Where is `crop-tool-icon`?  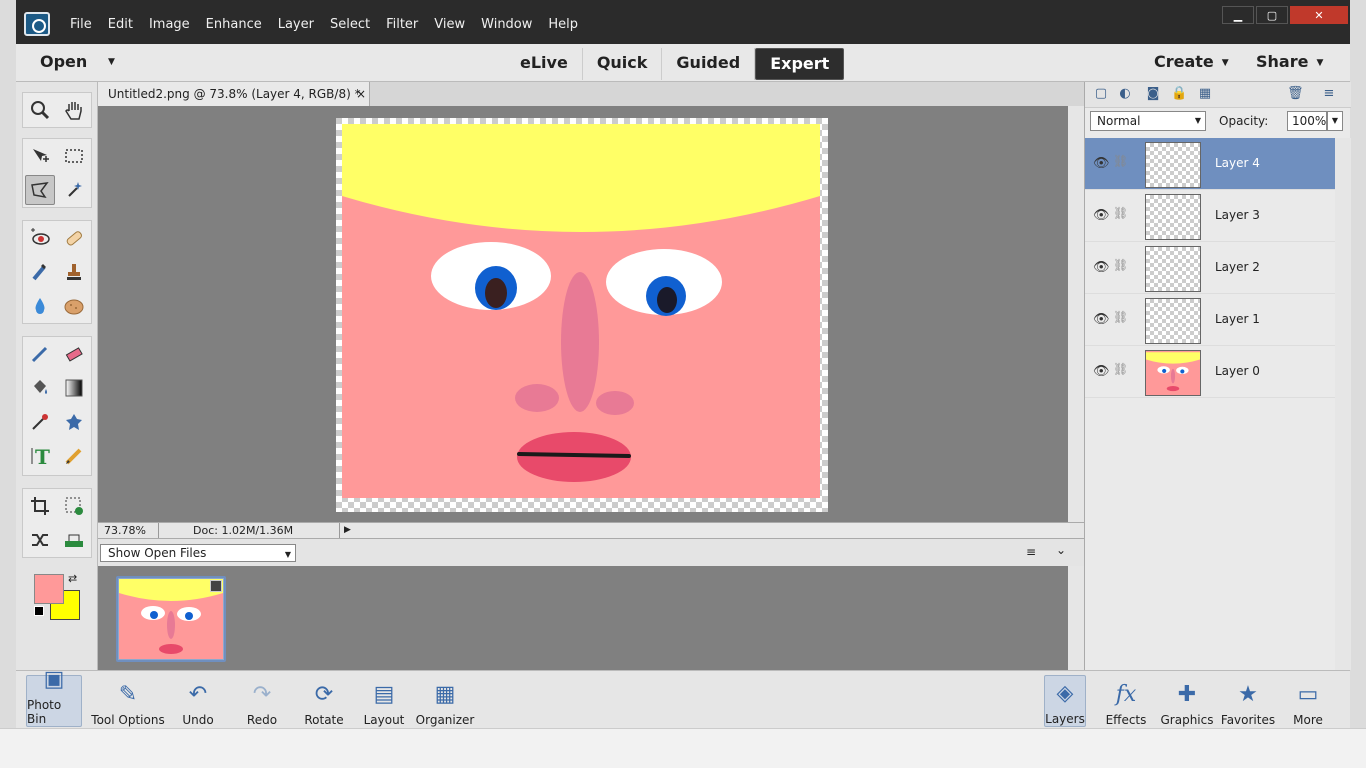
crop-tool-icon is located at coordinates (40, 506).